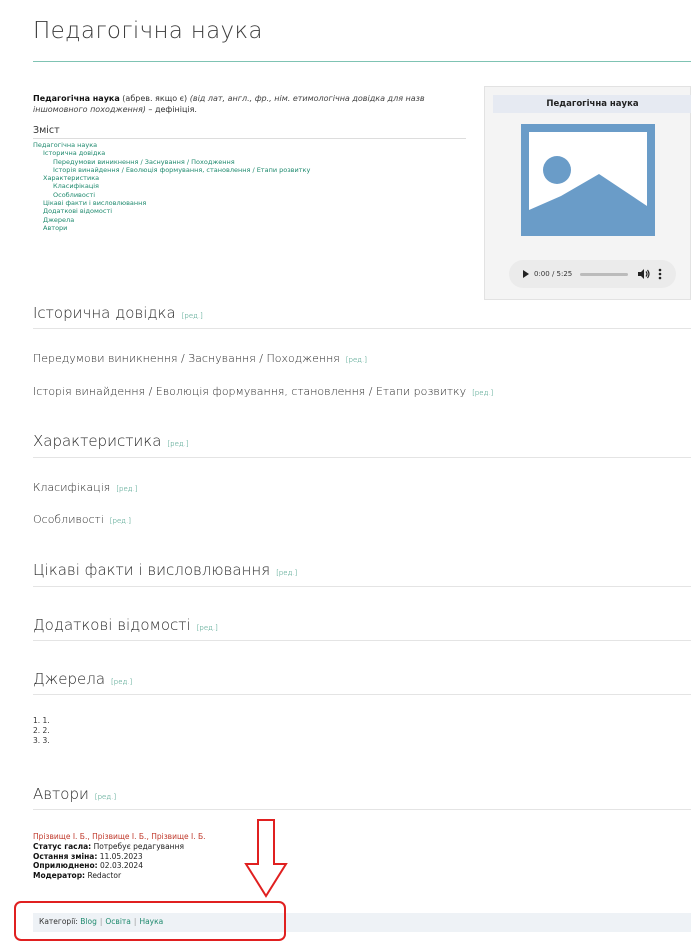 The height and width of the screenshot is (941, 691). I want to click on infobox: Педагогічна наука 0:00 / 5:25, so click(587, 193).